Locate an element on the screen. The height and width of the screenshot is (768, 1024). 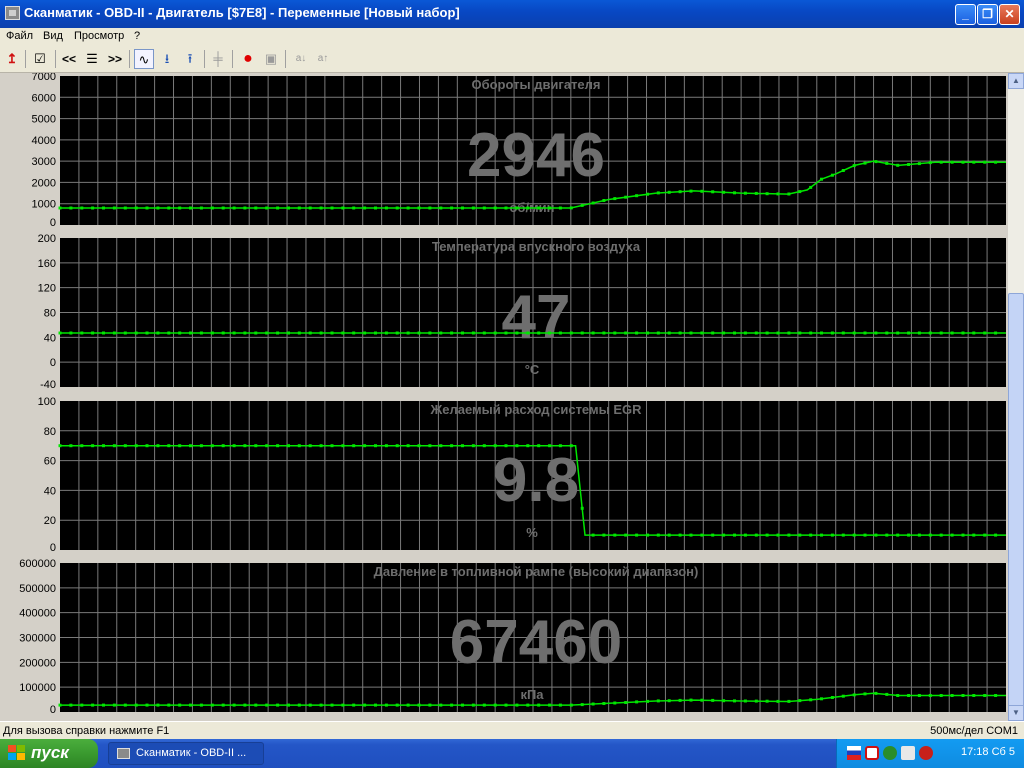
download-icon: ⭳ is located at coordinates (167, 59).